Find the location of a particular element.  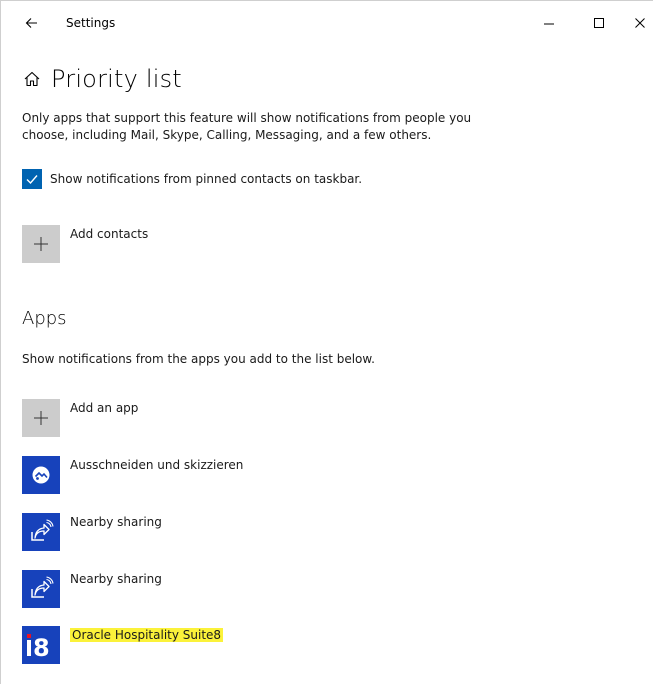

checkmark-icon is located at coordinates (32, 180).